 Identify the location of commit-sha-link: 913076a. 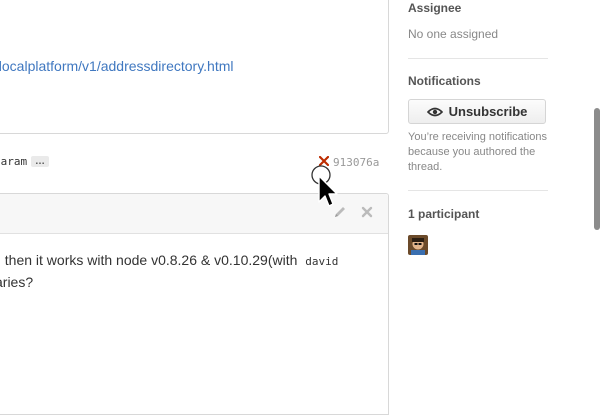
(356, 162).